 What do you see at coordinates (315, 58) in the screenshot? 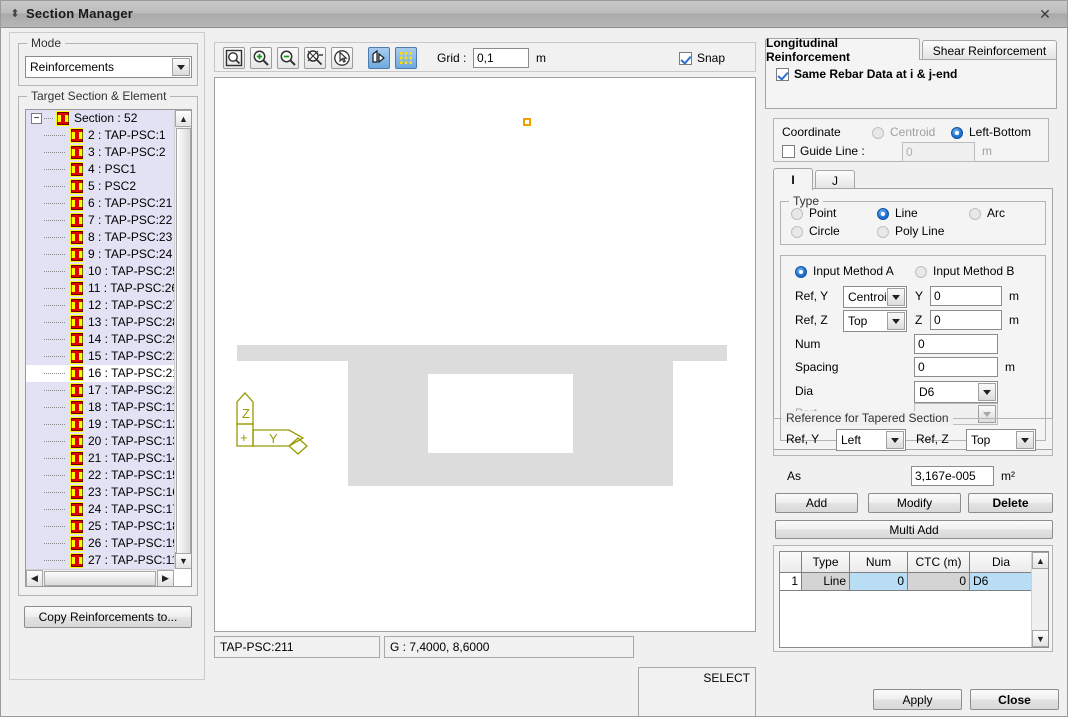
I see `zoom-fit-icon` at bounding box center [315, 58].